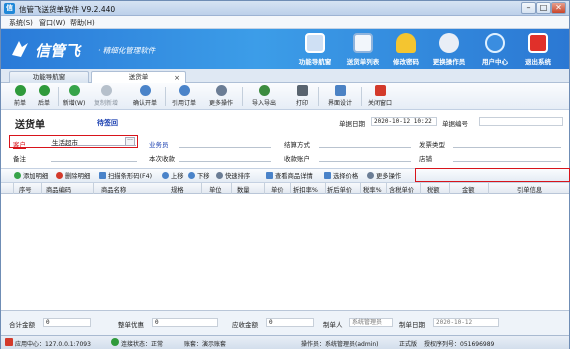 The image size is (570, 349). What do you see at coordinates (74, 96) in the screenshot?
I see `new-doc-button: 新增(W)` at bounding box center [74, 96].